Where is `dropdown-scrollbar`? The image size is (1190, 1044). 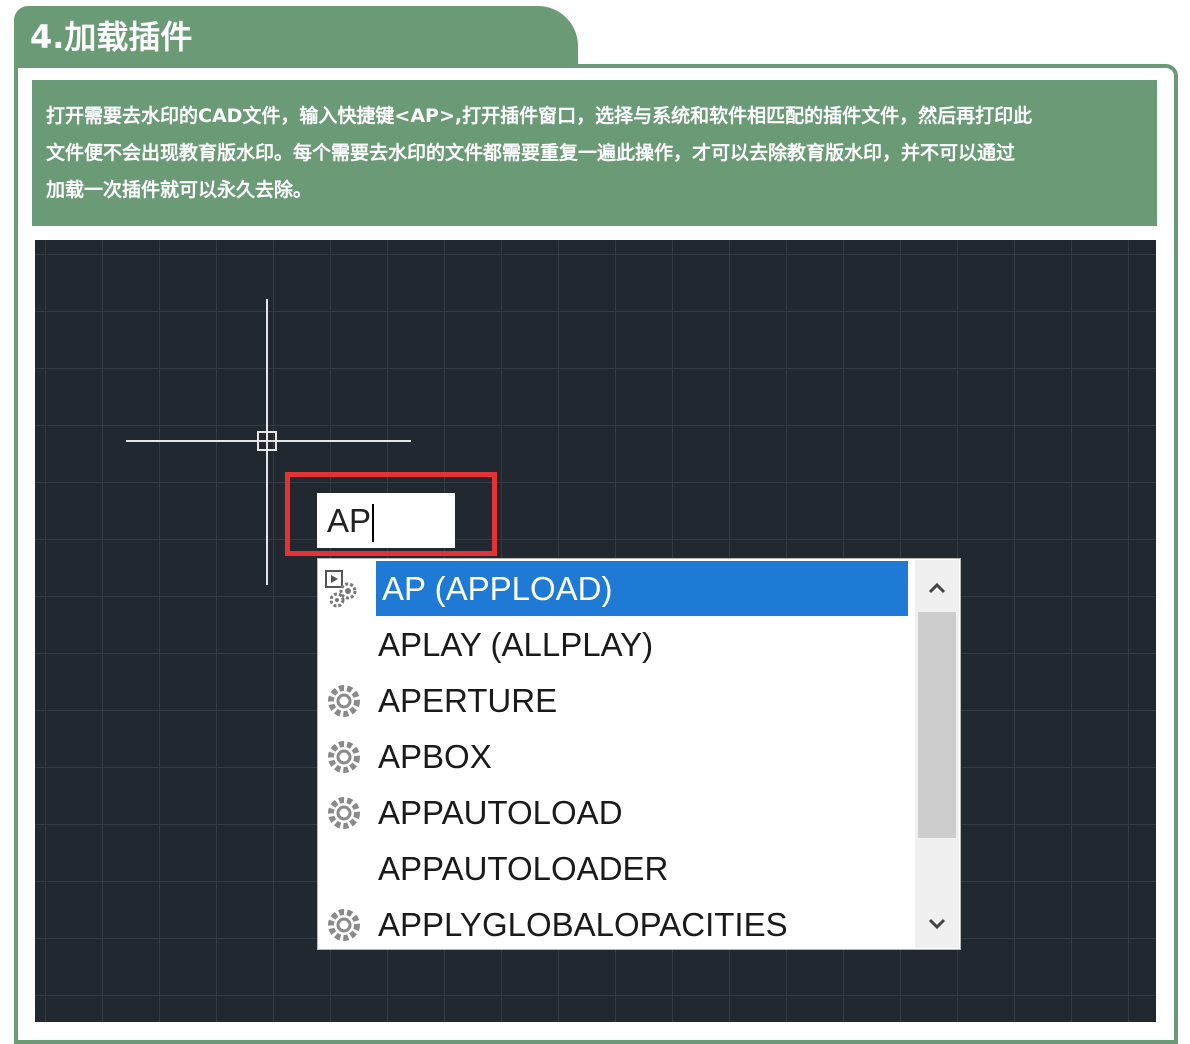
dropdown-scrollbar is located at coordinates (937, 754).